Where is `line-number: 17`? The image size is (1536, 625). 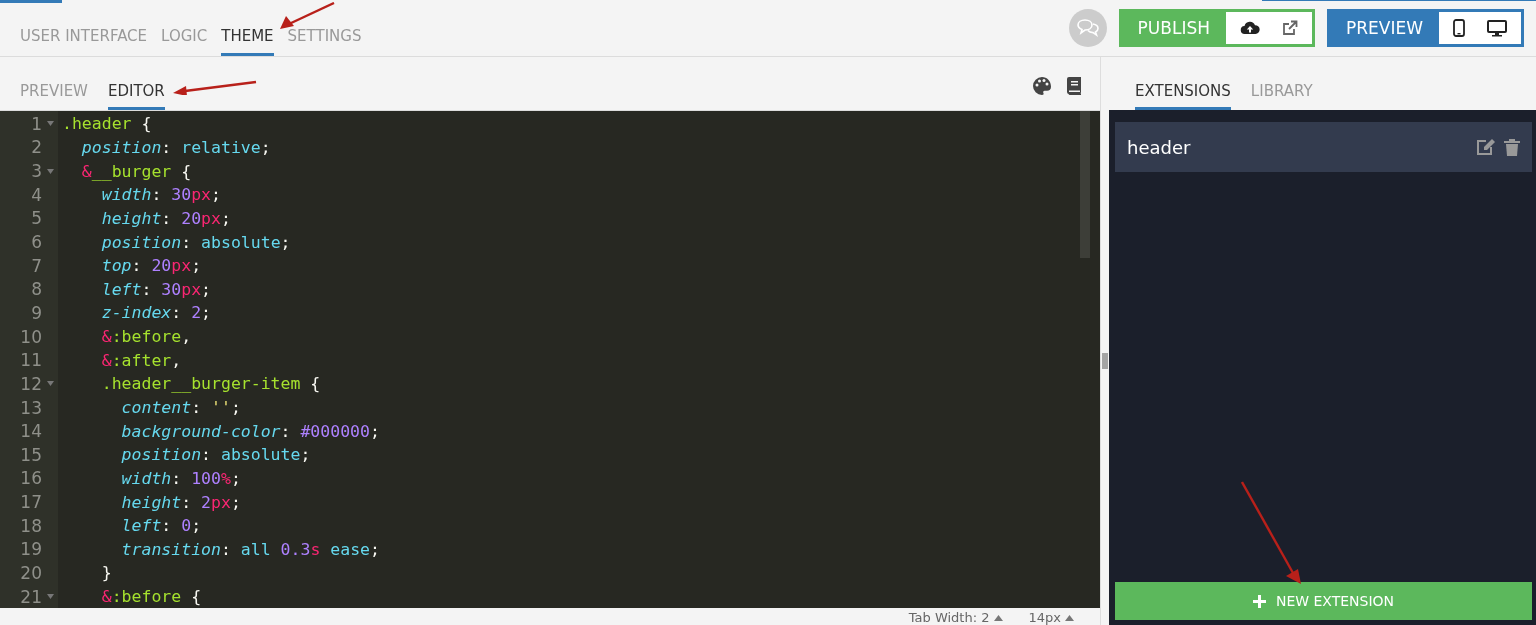 line-number: 17 is located at coordinates (31, 502).